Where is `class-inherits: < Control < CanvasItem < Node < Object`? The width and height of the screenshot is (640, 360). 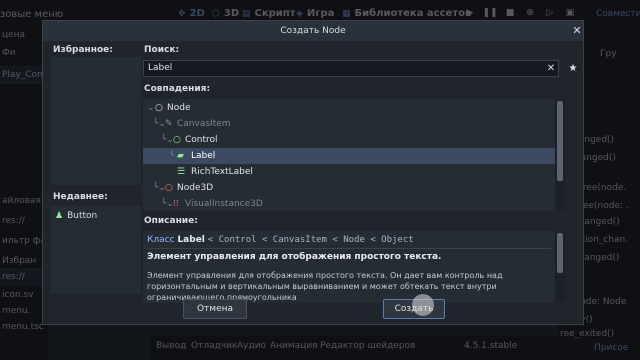 class-inherits: < Control < CanvasItem < Node < Object is located at coordinates (311, 240).